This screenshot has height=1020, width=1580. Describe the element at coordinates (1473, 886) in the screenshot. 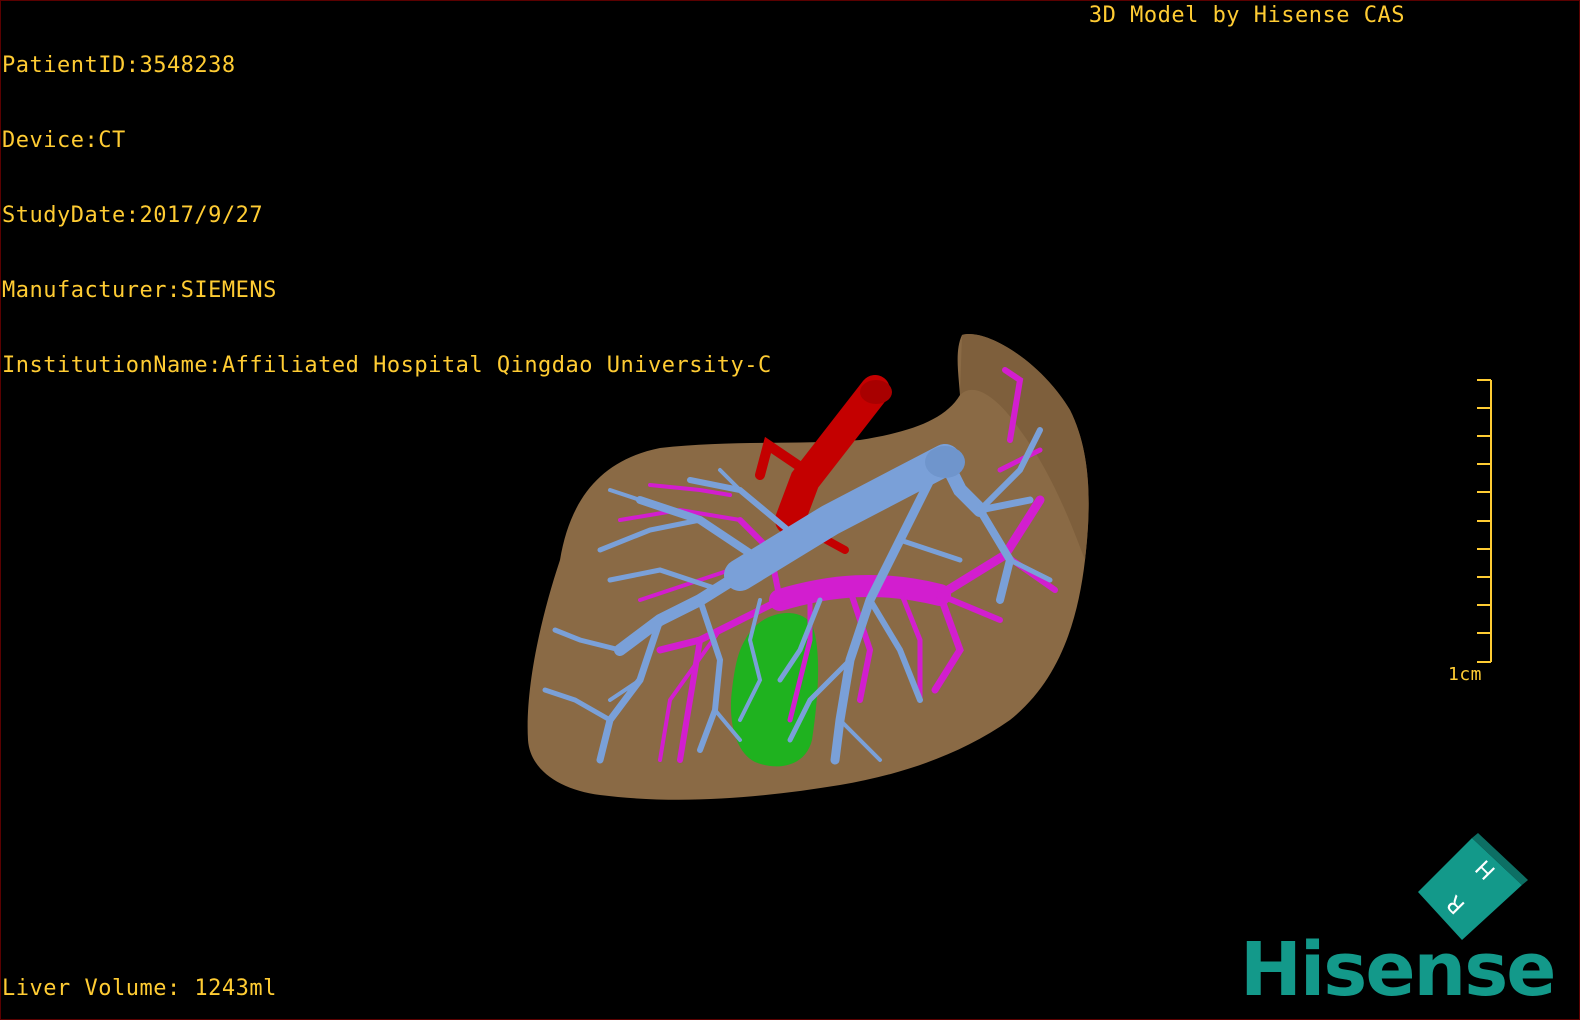

I see `orientation-cube: H R` at that location.